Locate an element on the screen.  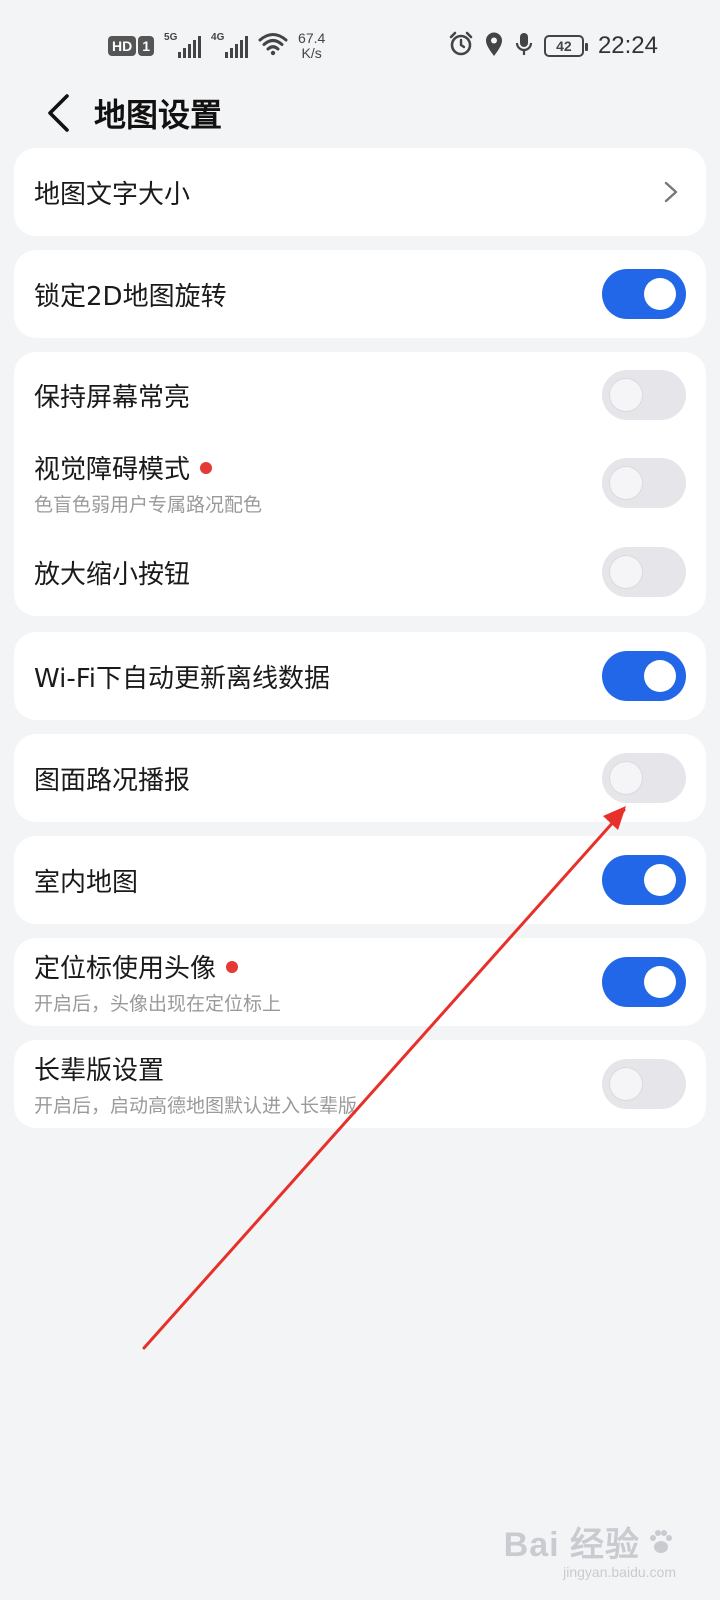
battery-level: 42 is located at coordinates (564, 46).